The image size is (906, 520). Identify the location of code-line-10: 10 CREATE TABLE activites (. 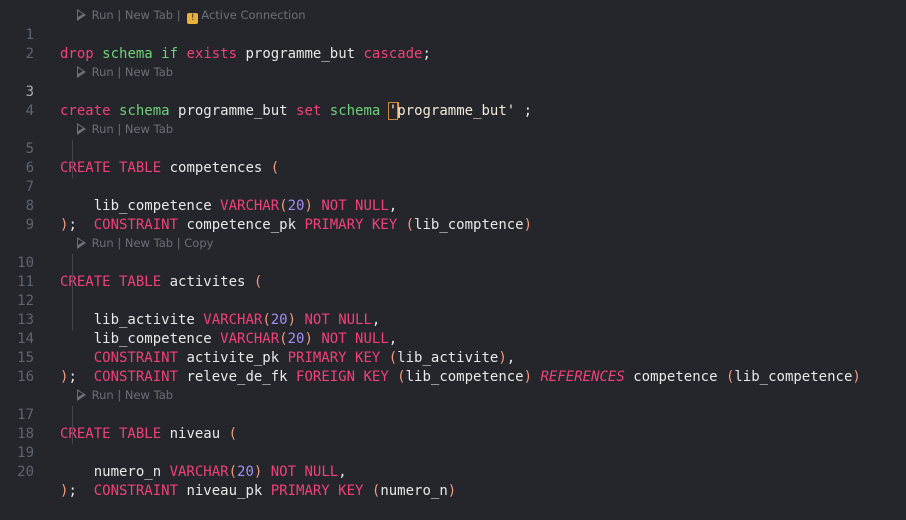
(453, 262).